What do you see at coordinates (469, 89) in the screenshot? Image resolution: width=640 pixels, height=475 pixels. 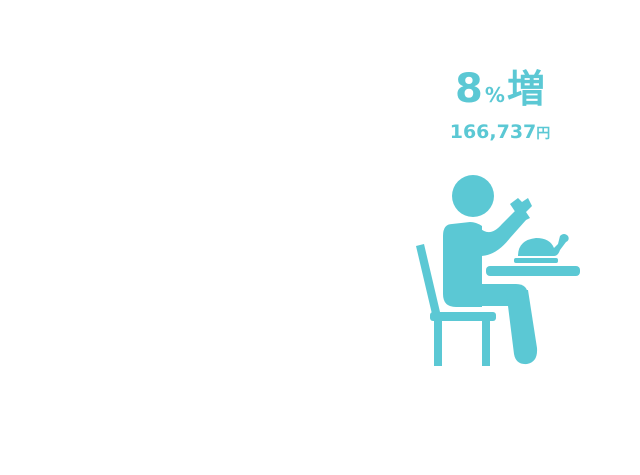 I see `increase-number: 8` at bounding box center [469, 89].